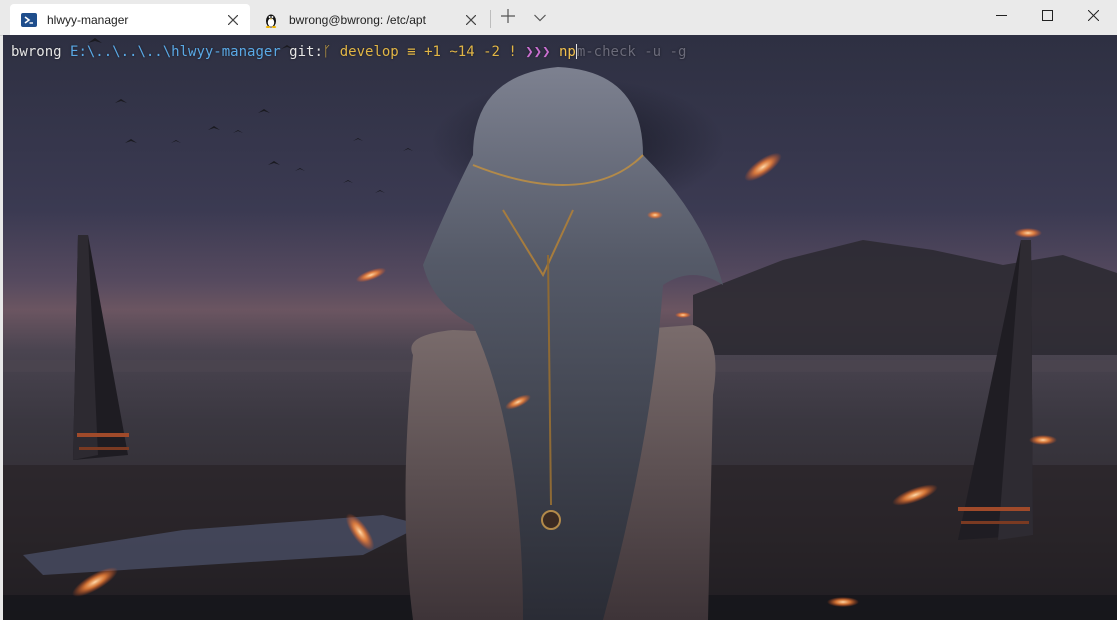  Describe the element at coordinates (306, 52) in the screenshot. I see `prompt-git-label: git:` at that location.